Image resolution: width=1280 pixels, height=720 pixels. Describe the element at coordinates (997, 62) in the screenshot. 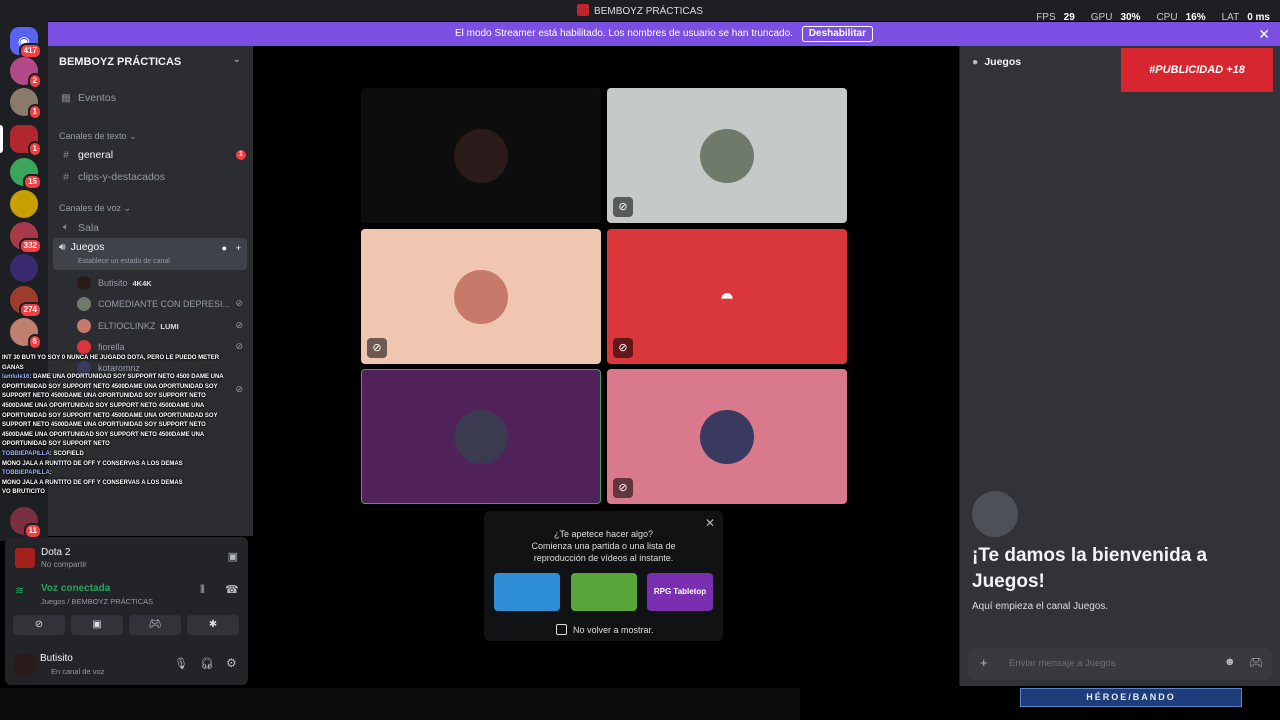

I see `chat-header: ● Juegos` at that location.